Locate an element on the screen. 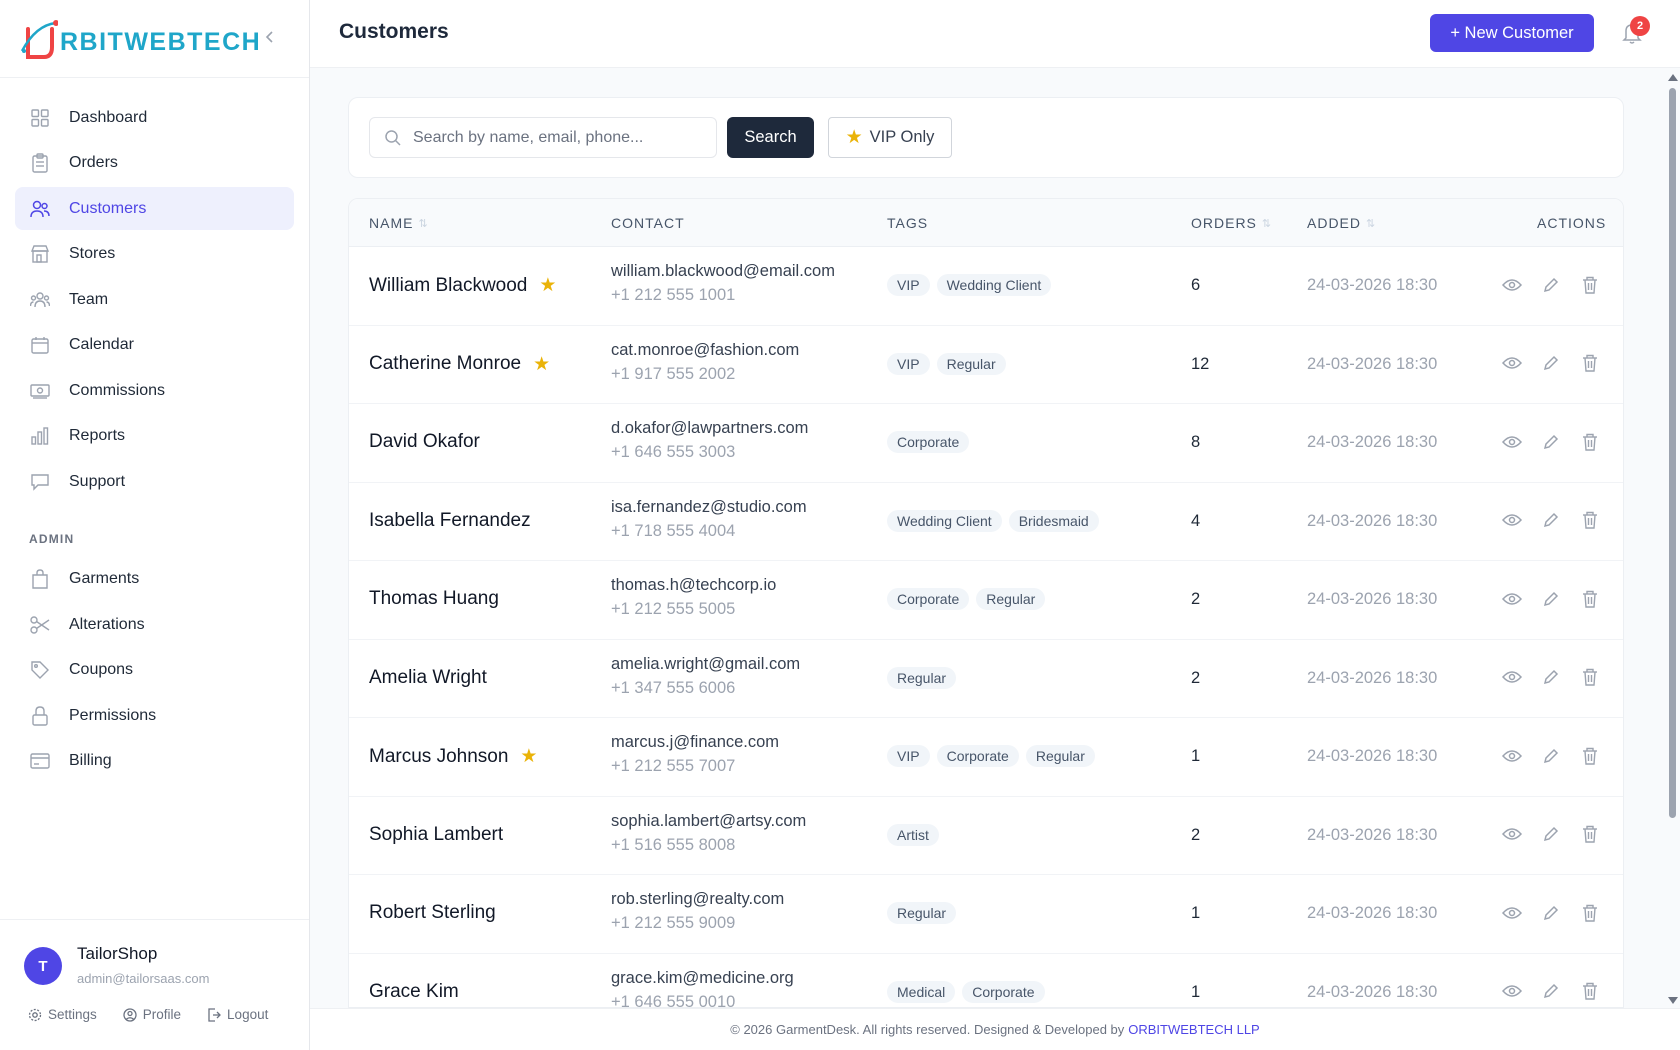 The image size is (1680, 1050). scroll-up-arrow is located at coordinates (1673, 77).